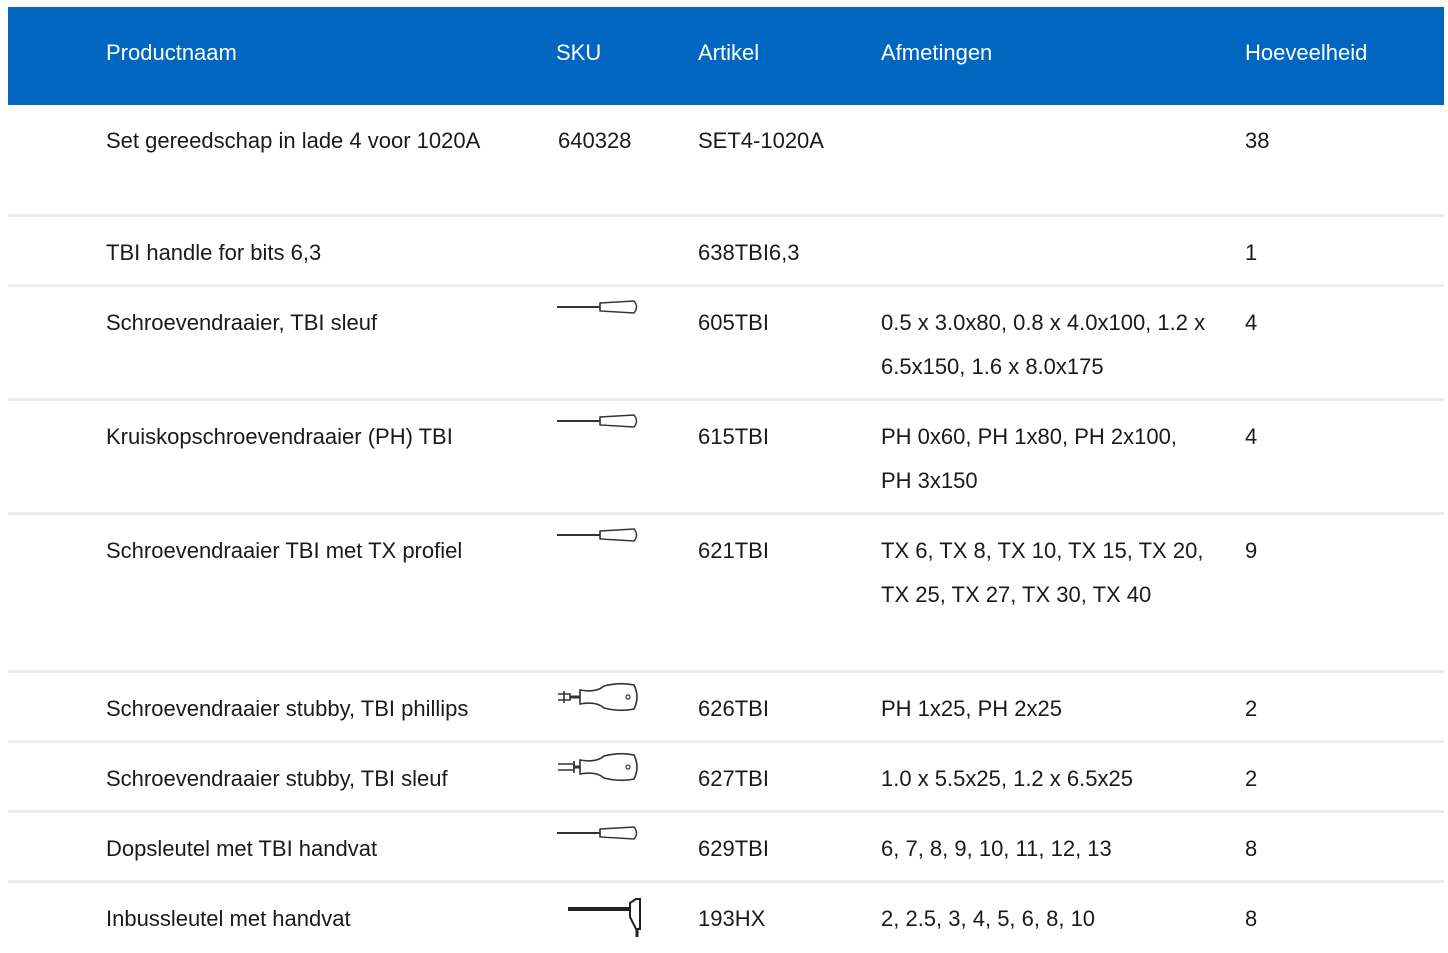 The height and width of the screenshot is (953, 1448). Describe the element at coordinates (316, 437) in the screenshot. I see `product-name: Kruiskopschroevendraaier (PH) TBI` at that location.